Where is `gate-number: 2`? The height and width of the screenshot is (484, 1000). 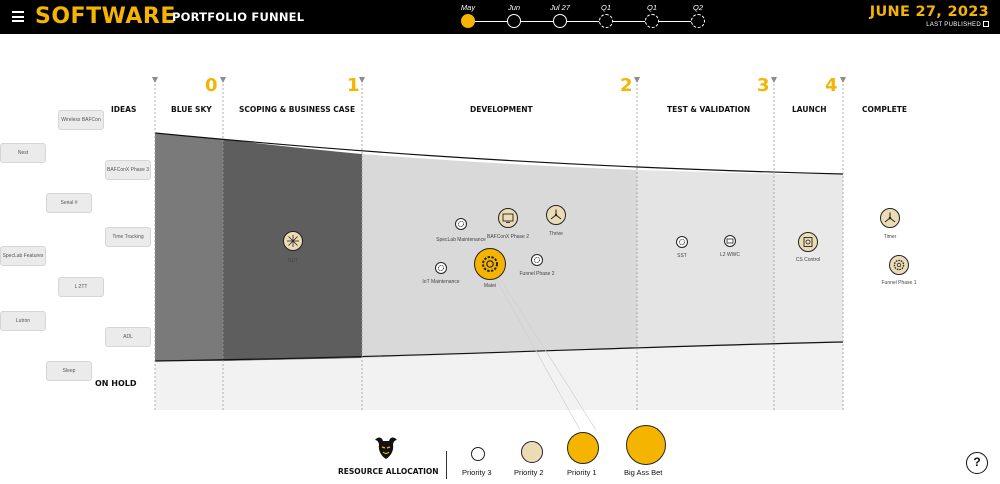 gate-number: 2 is located at coordinates (626, 85).